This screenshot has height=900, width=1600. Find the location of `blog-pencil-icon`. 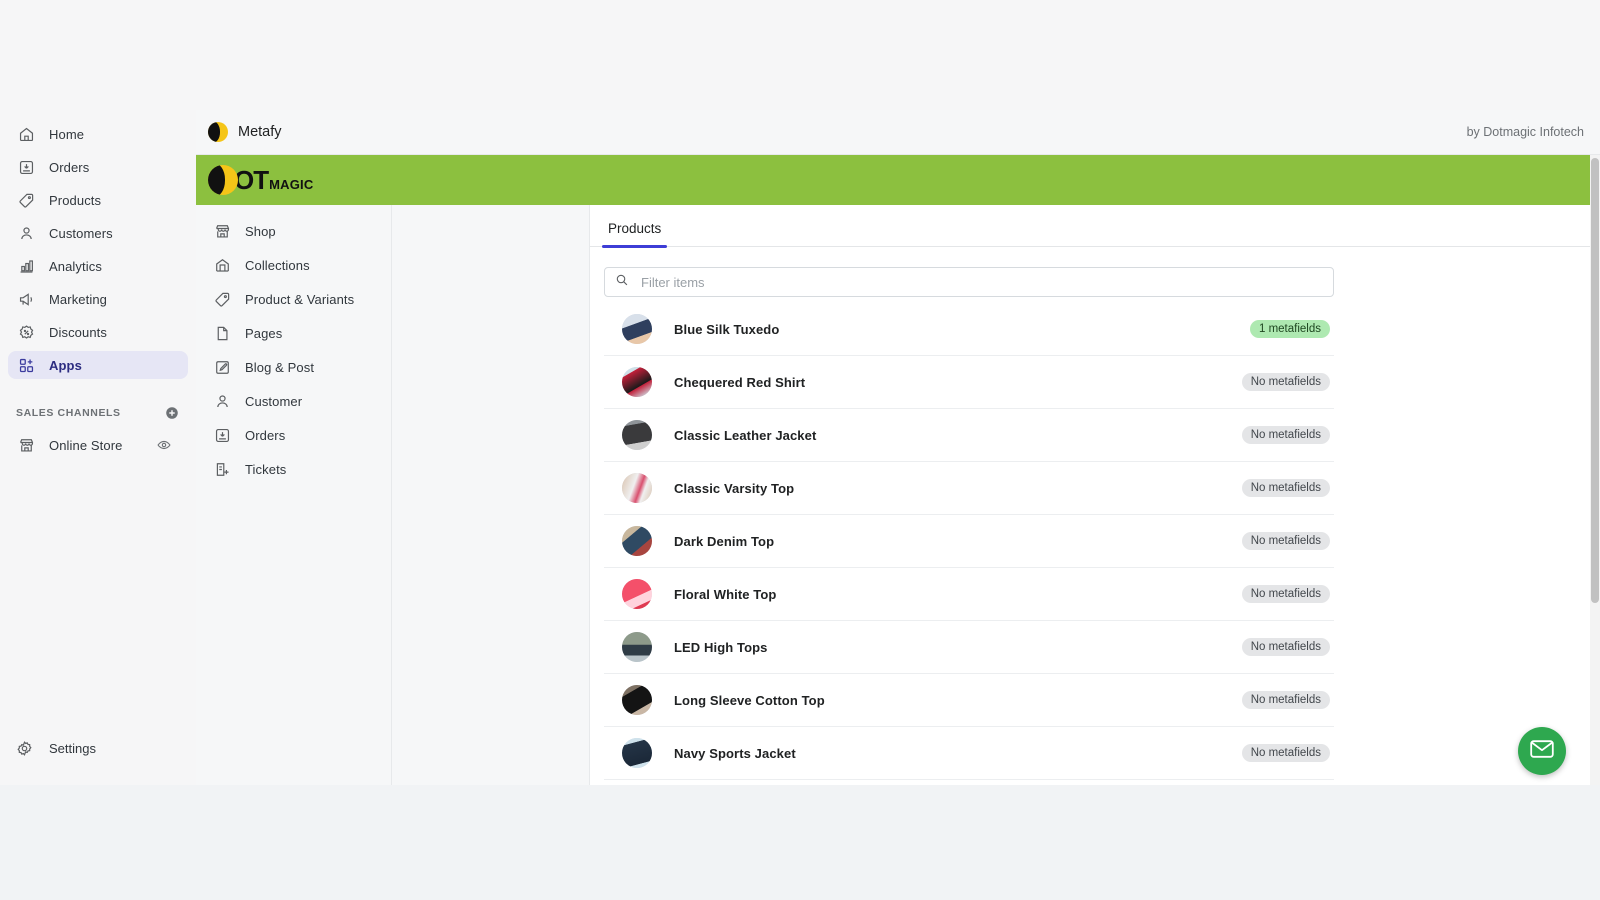

blog-pencil-icon is located at coordinates (222, 367).